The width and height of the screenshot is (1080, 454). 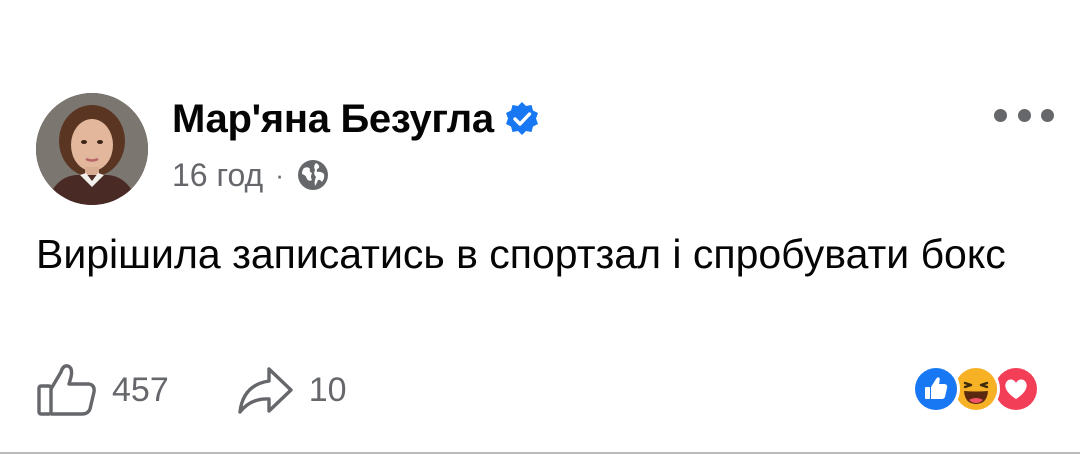 I want to click on like-count: 457, so click(x=140, y=389).